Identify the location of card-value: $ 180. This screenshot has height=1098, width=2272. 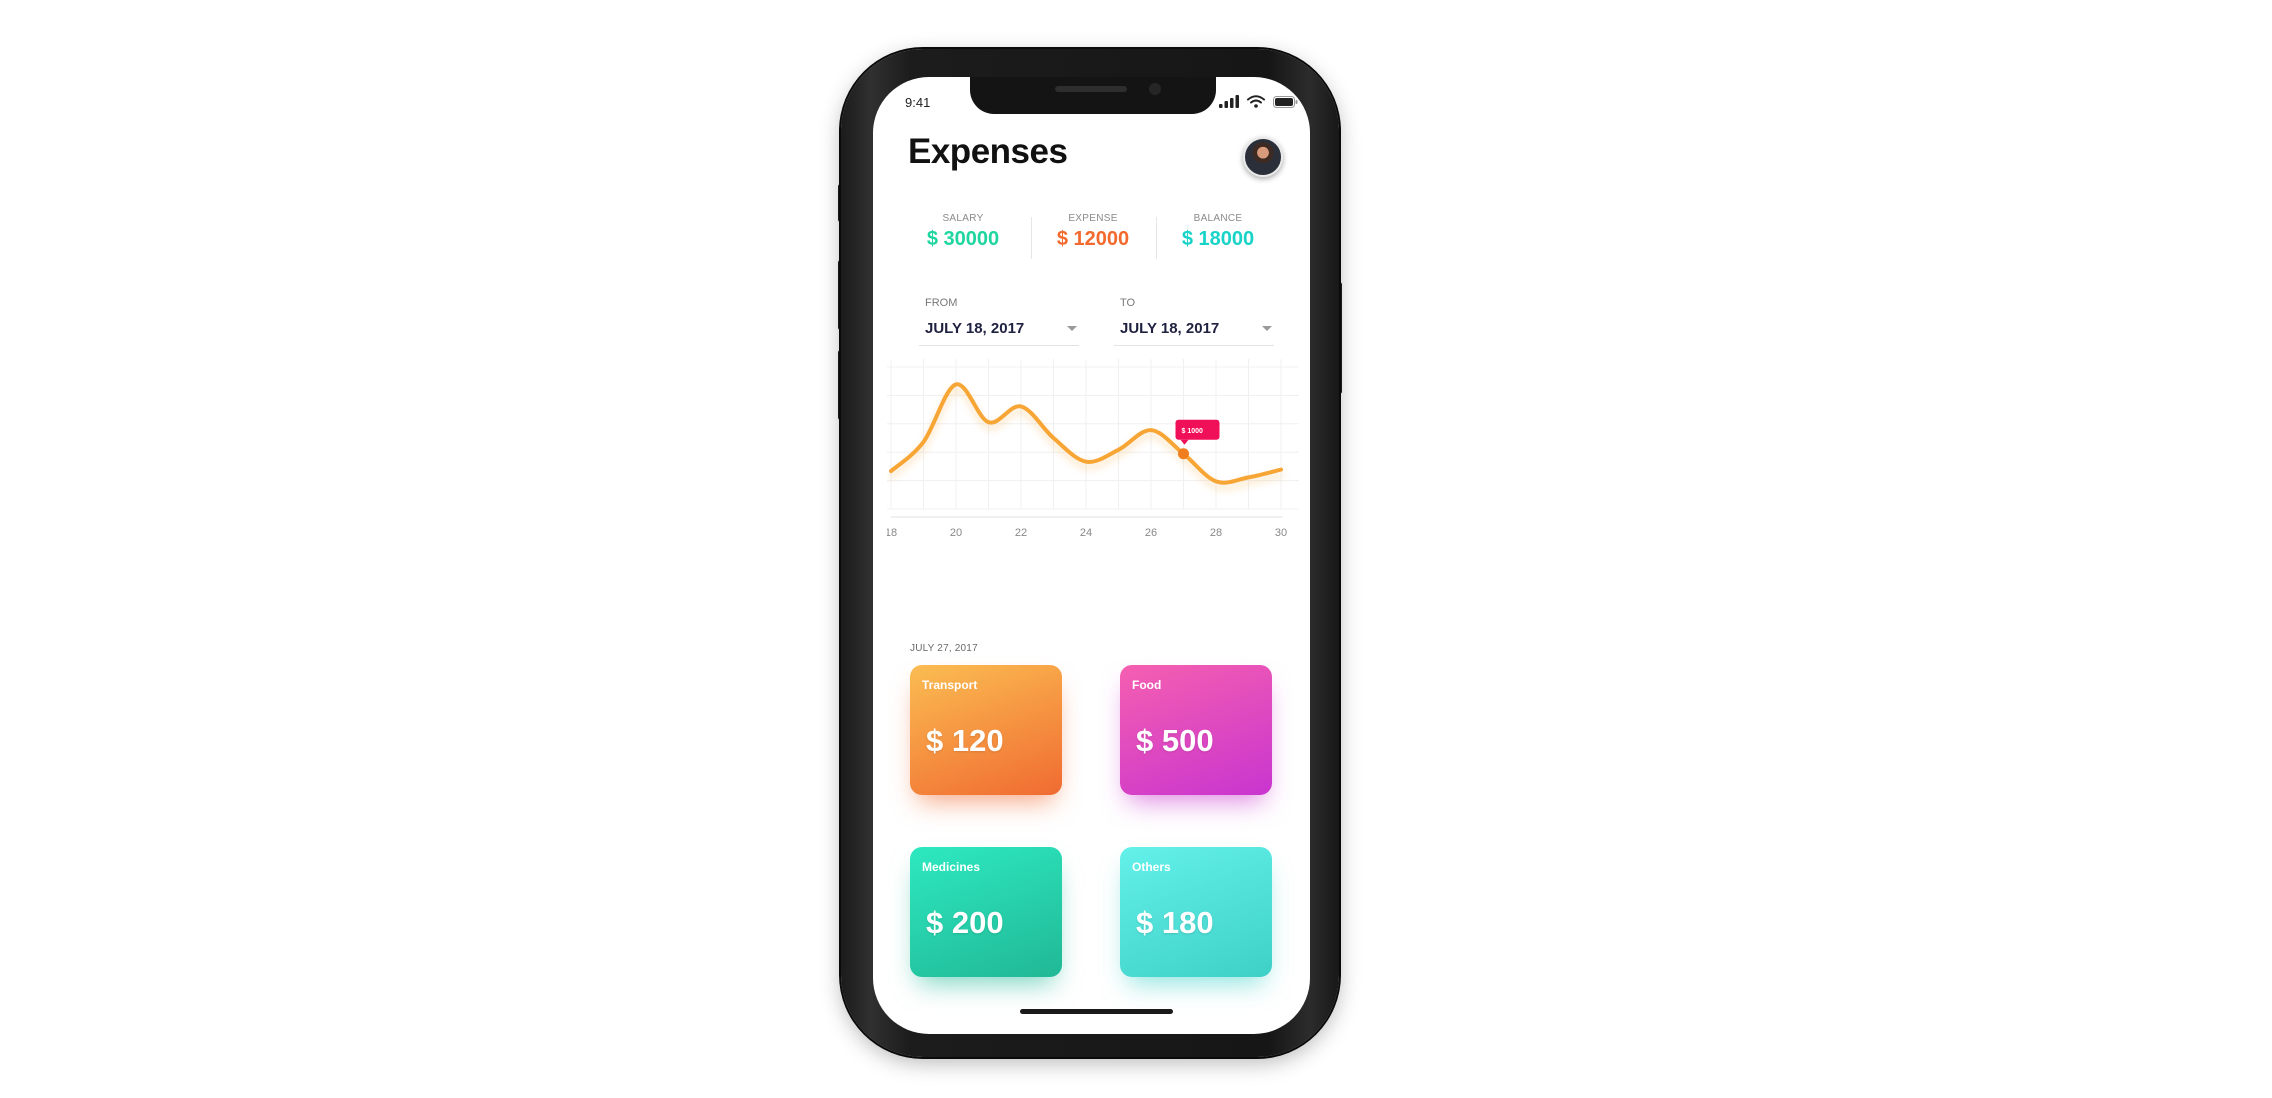
(1175, 922).